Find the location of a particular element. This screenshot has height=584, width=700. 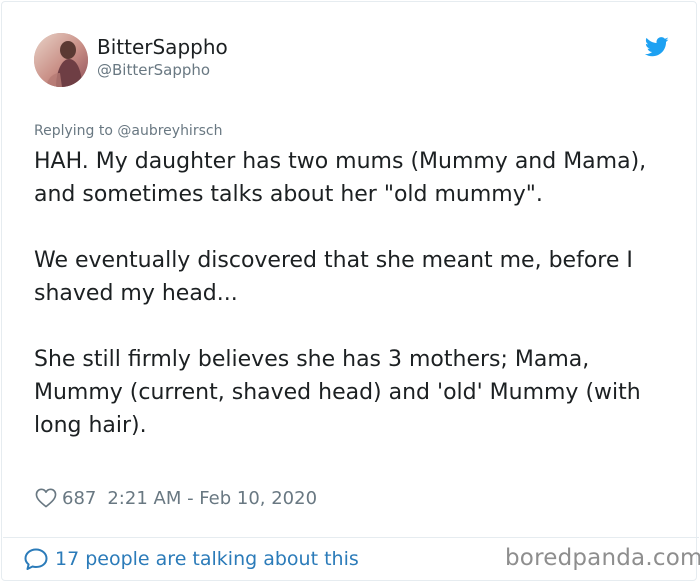

conversation-link: 17 people are talking about this is located at coordinates (191, 559).